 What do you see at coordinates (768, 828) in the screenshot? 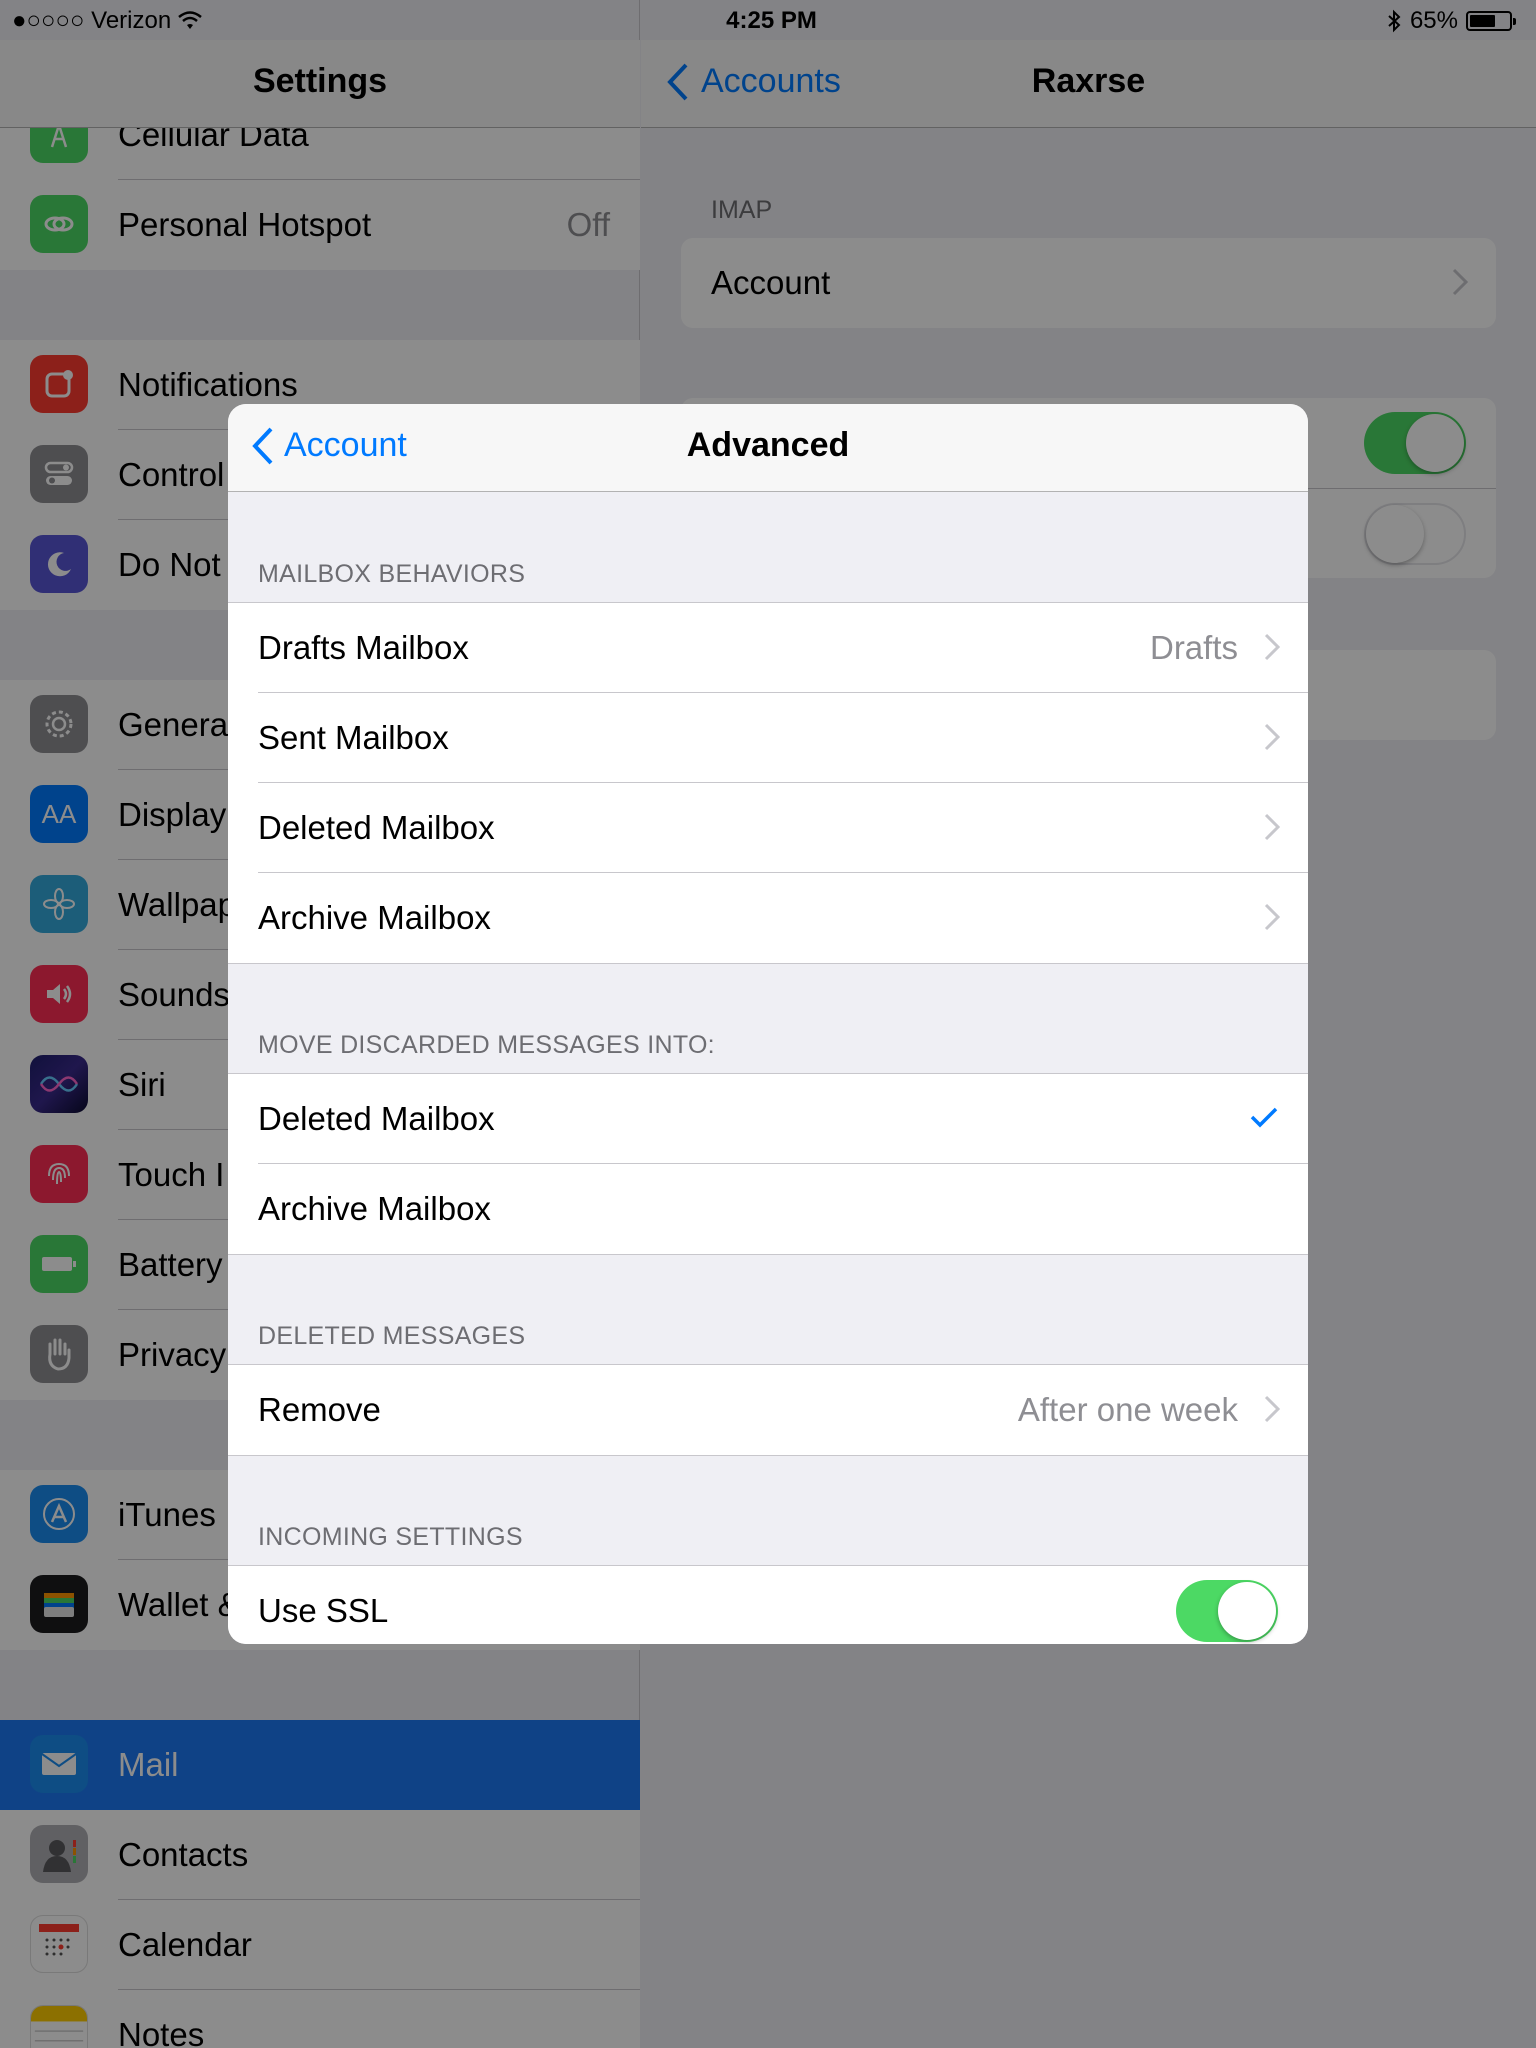
I see `deleted-mailbox-row: Deleted Mailbox` at bounding box center [768, 828].